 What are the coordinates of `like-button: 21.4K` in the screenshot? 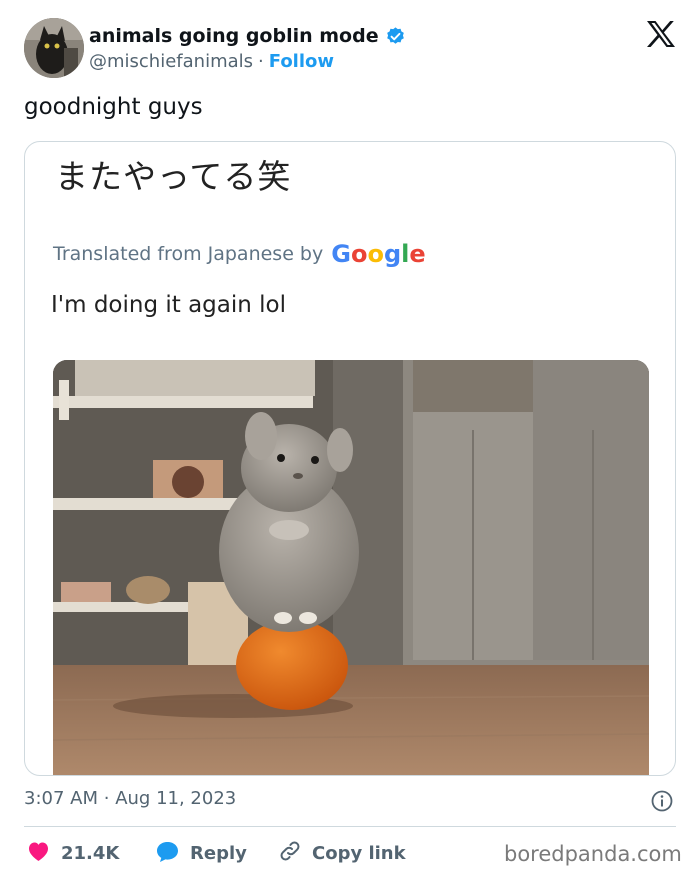 It's located at (72, 853).